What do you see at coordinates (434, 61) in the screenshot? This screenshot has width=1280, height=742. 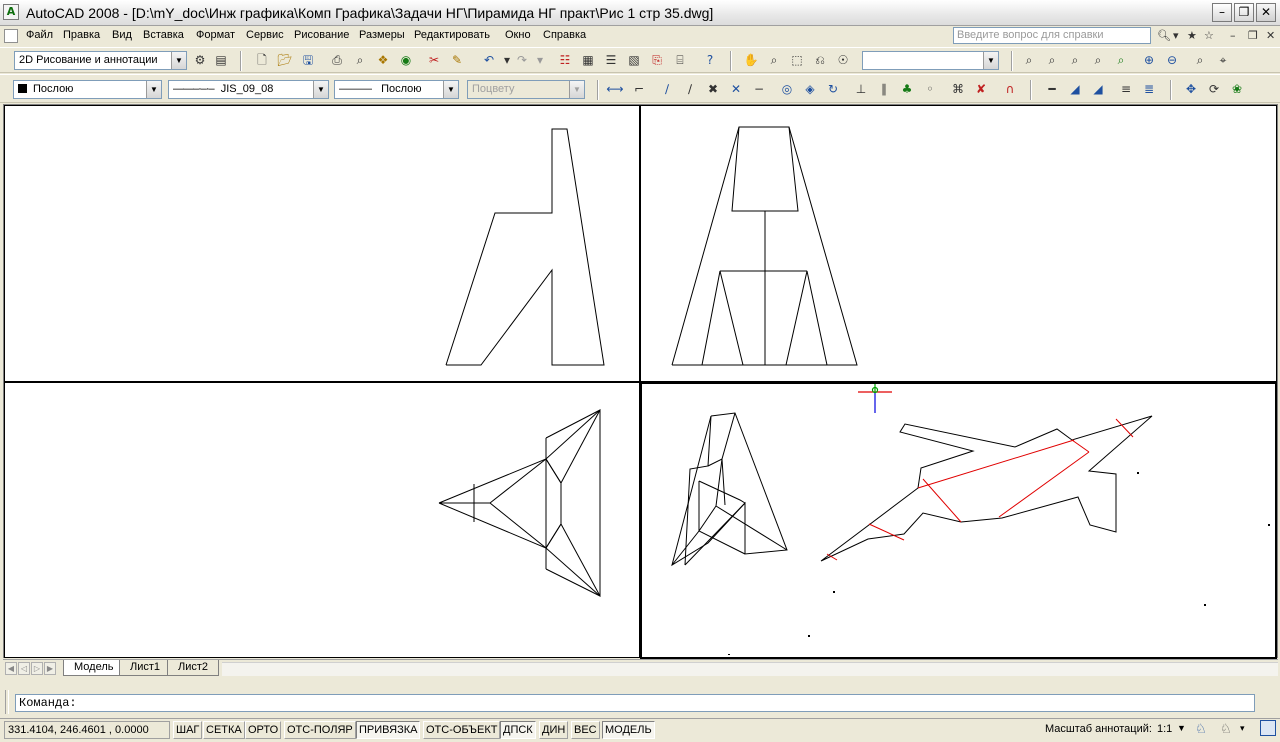 I see `cut-icon: ✂` at bounding box center [434, 61].